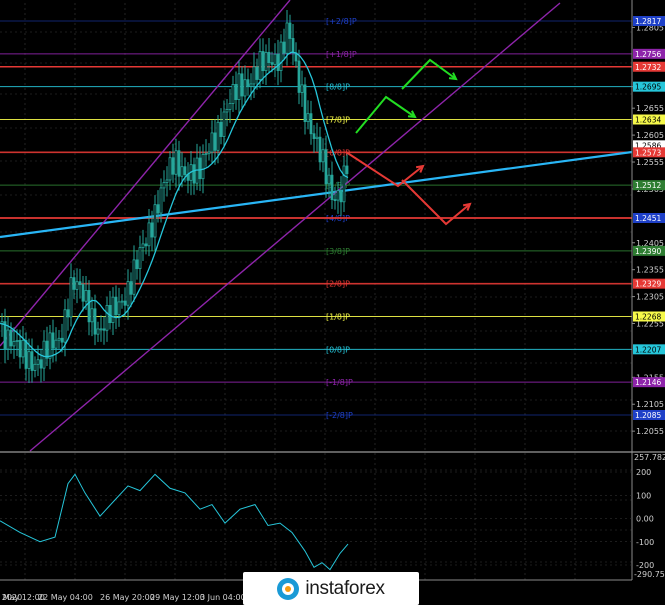 The width and height of the screenshot is (665, 605). Describe the element at coordinates (648, 218) in the screenshot. I see `price-tag-label: 1.2451` at that location.